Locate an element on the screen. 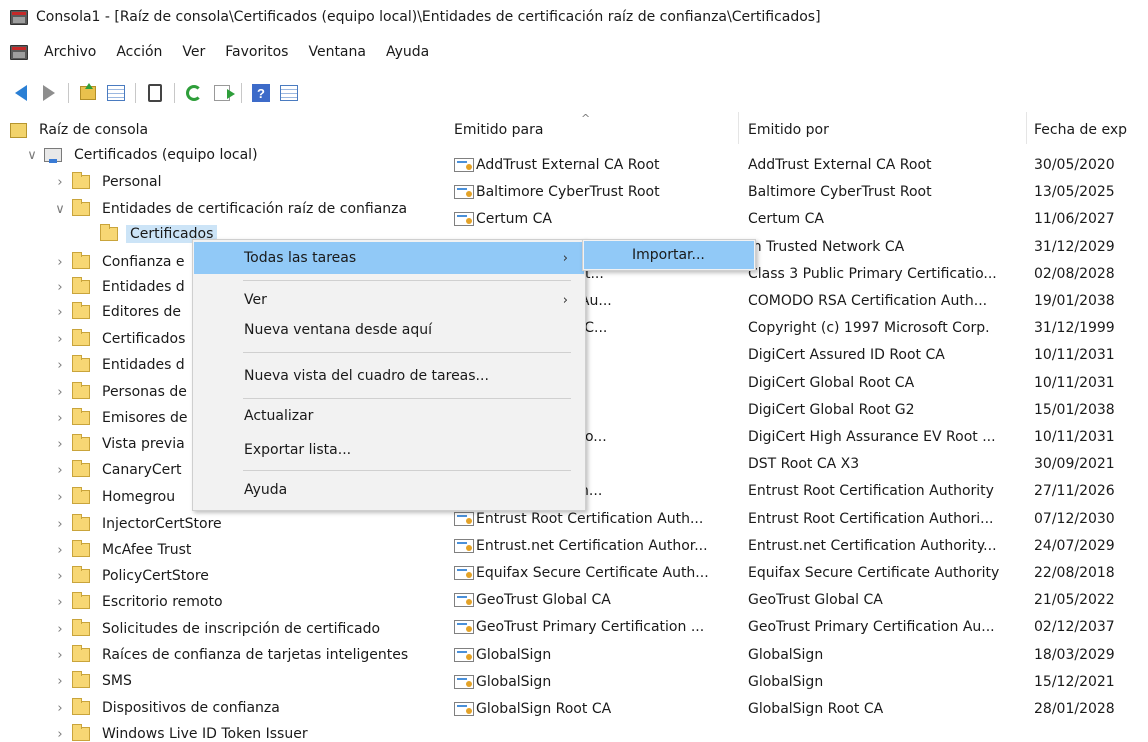 The image size is (1148, 742). refresh-button is located at coordinates (194, 93).